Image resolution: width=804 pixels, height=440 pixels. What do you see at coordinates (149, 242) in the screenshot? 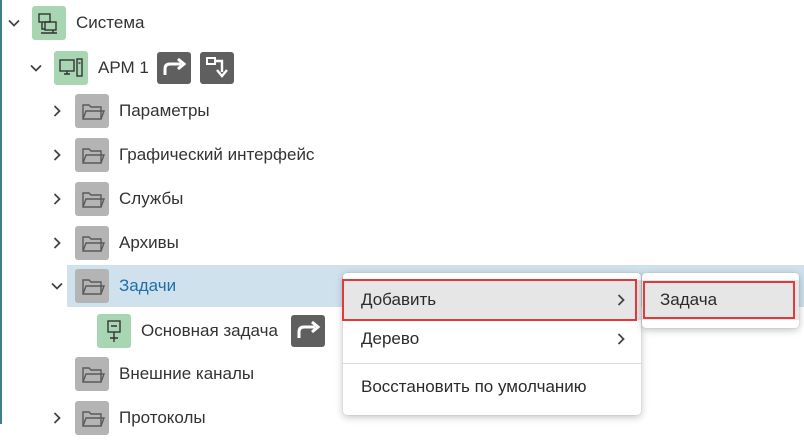
I see `tree-node-label: Архивы` at bounding box center [149, 242].